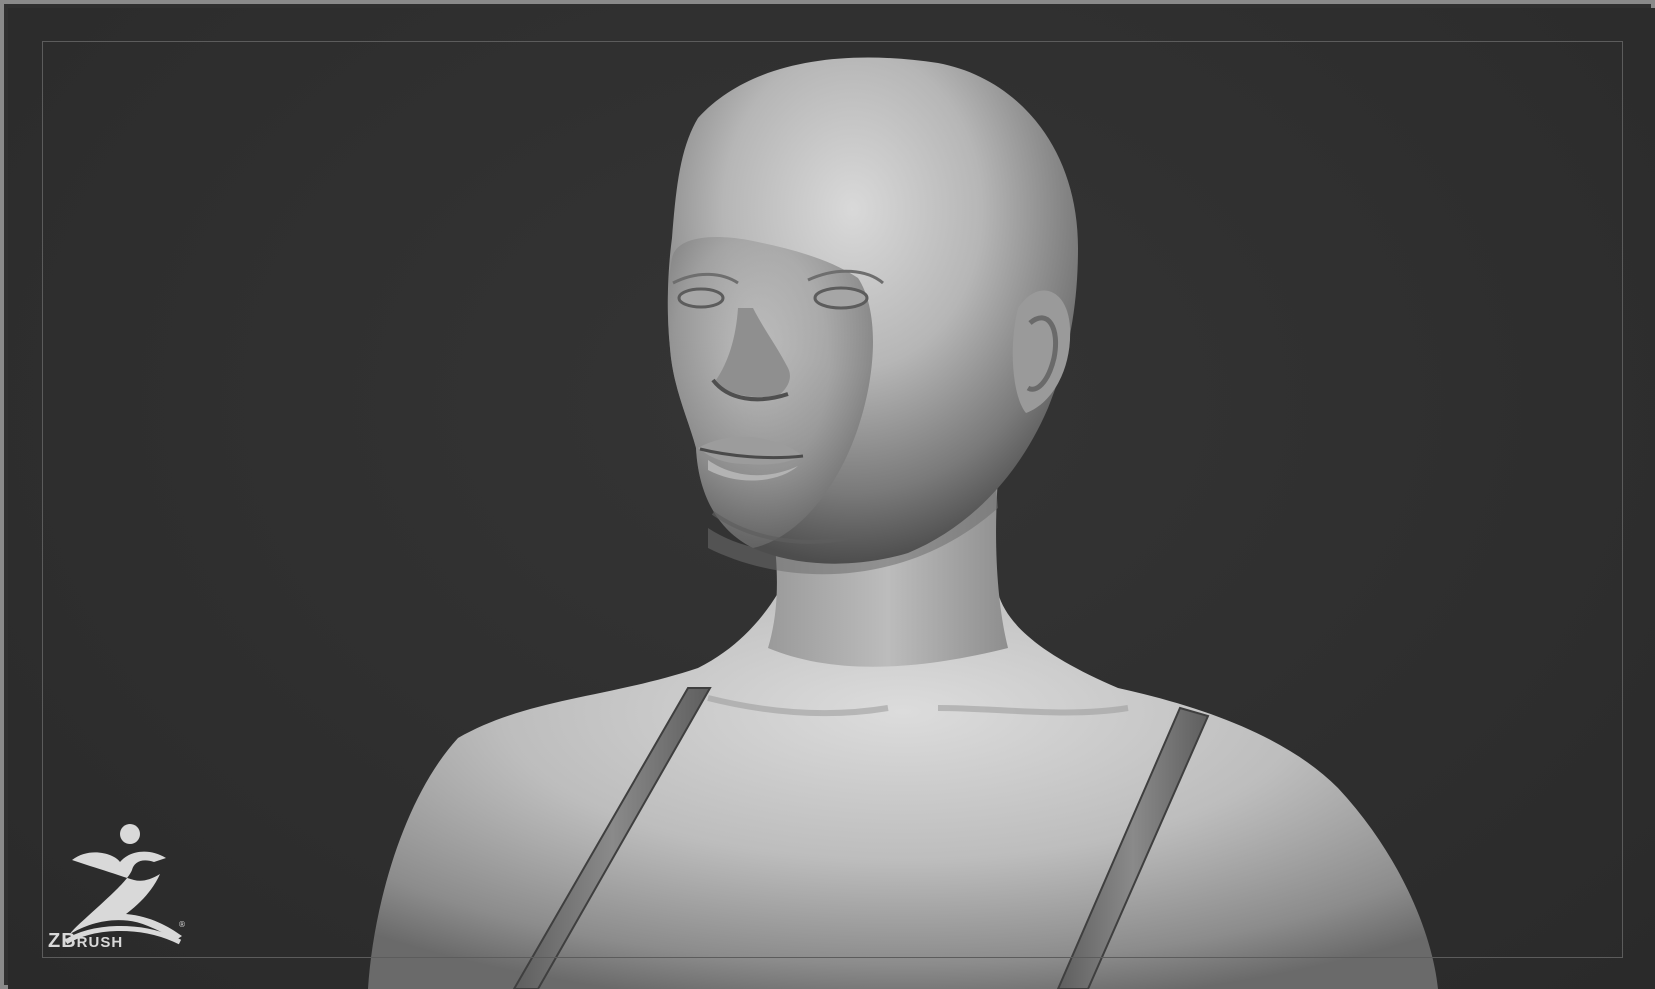  Describe the element at coordinates (841, 298) in the screenshot. I see `right-eye-shape` at that location.